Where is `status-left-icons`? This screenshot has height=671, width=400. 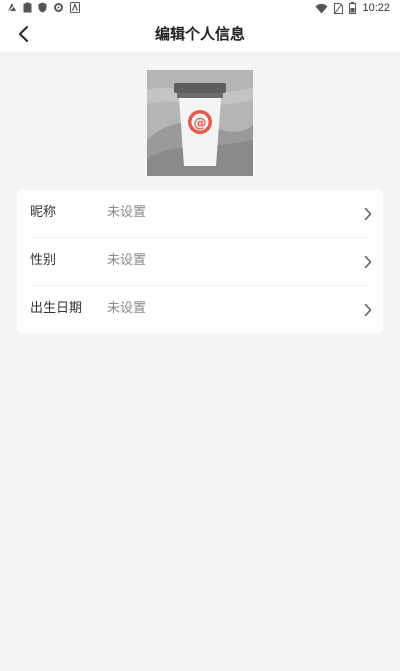 status-left-icons is located at coordinates (43, 7).